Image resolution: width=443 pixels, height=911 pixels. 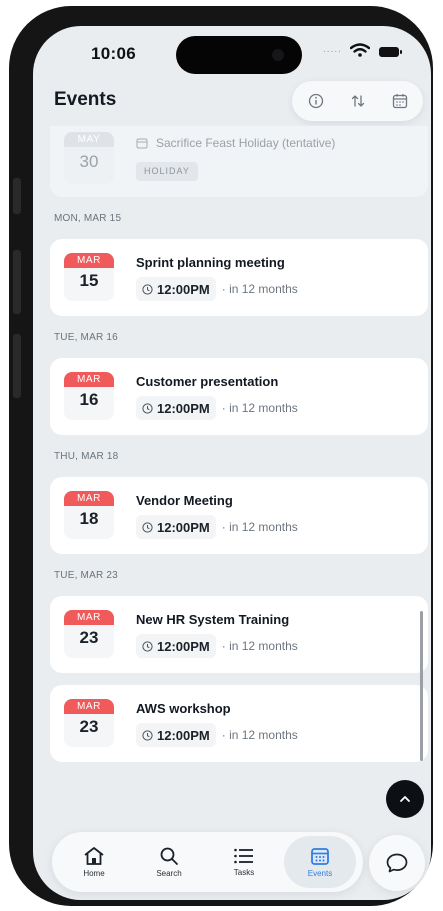 What do you see at coordinates (243, 856) in the screenshot?
I see `list-icon` at bounding box center [243, 856].